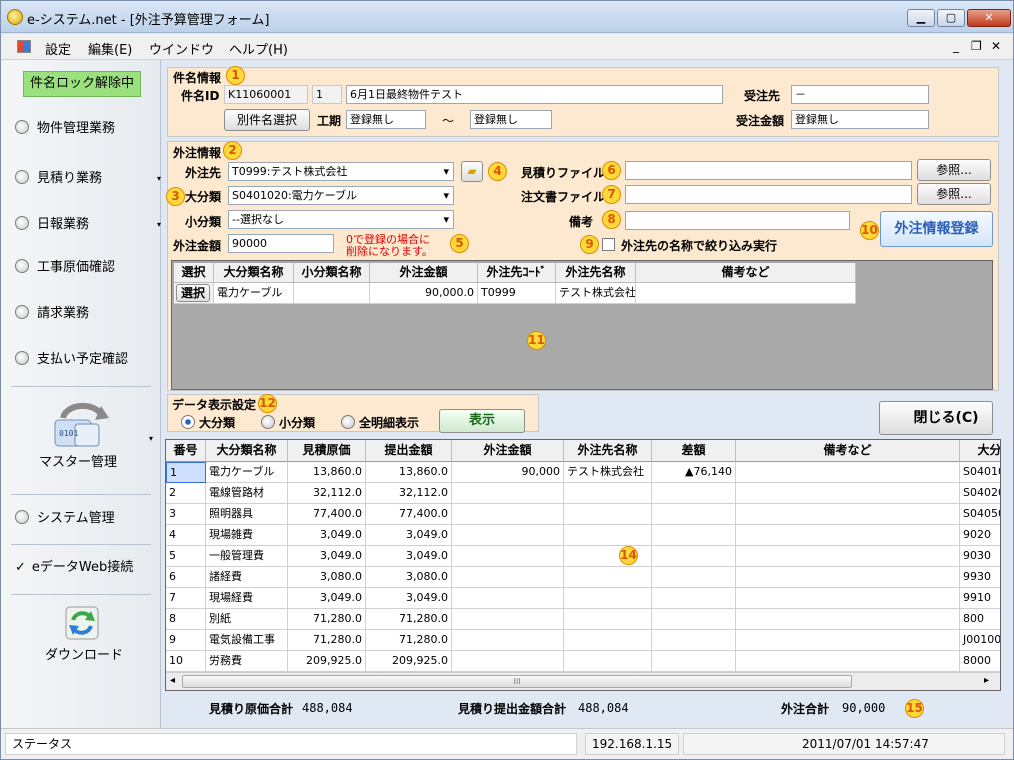  Describe the element at coordinates (327, 451) in the screenshot. I see `column-header: 見積原価` at that location.